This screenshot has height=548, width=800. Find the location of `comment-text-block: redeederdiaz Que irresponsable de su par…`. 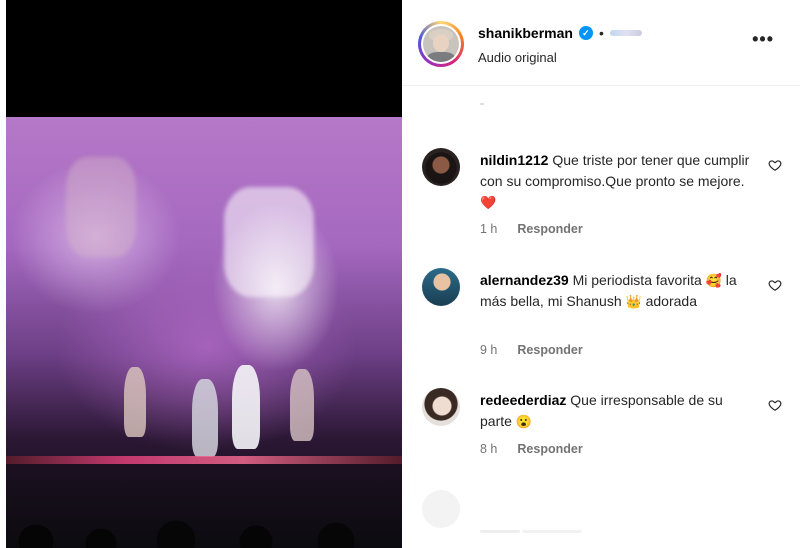

comment-text-block: redeederdiaz Que irresponsable de su par… is located at coordinates (615, 411).